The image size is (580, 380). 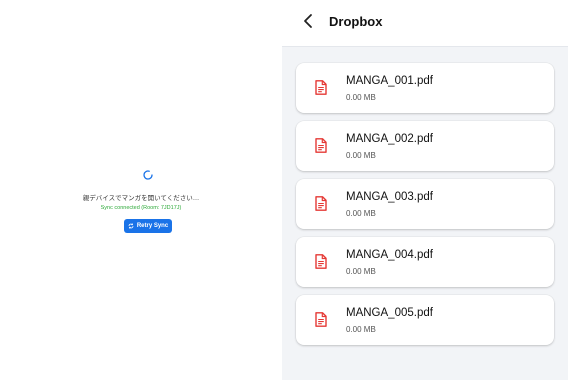 I want to click on file-item: MANGA_004.pdf 0.00 MB, so click(x=425, y=262).